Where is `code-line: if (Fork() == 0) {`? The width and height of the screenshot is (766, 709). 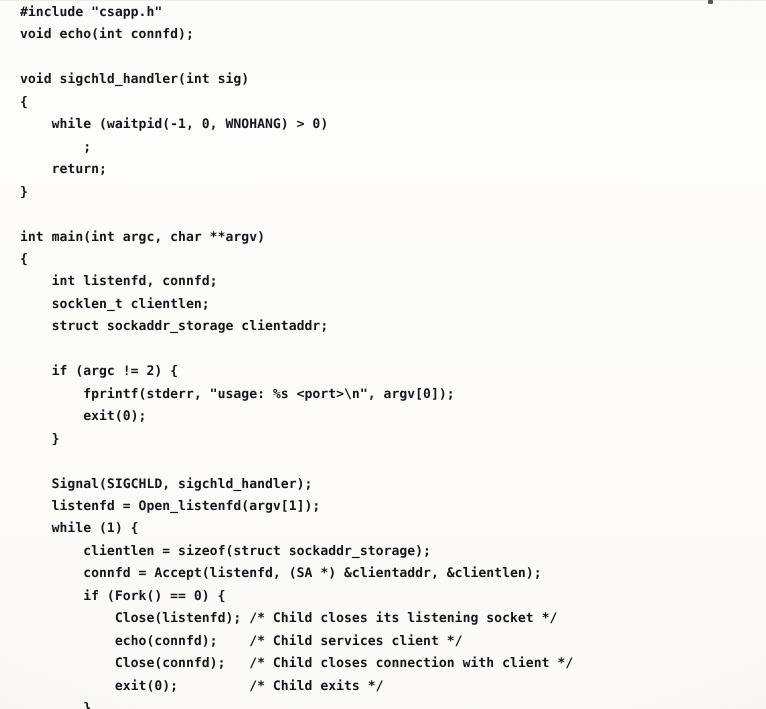 code-line: if (Fork() == 0) { is located at coordinates (123, 596).